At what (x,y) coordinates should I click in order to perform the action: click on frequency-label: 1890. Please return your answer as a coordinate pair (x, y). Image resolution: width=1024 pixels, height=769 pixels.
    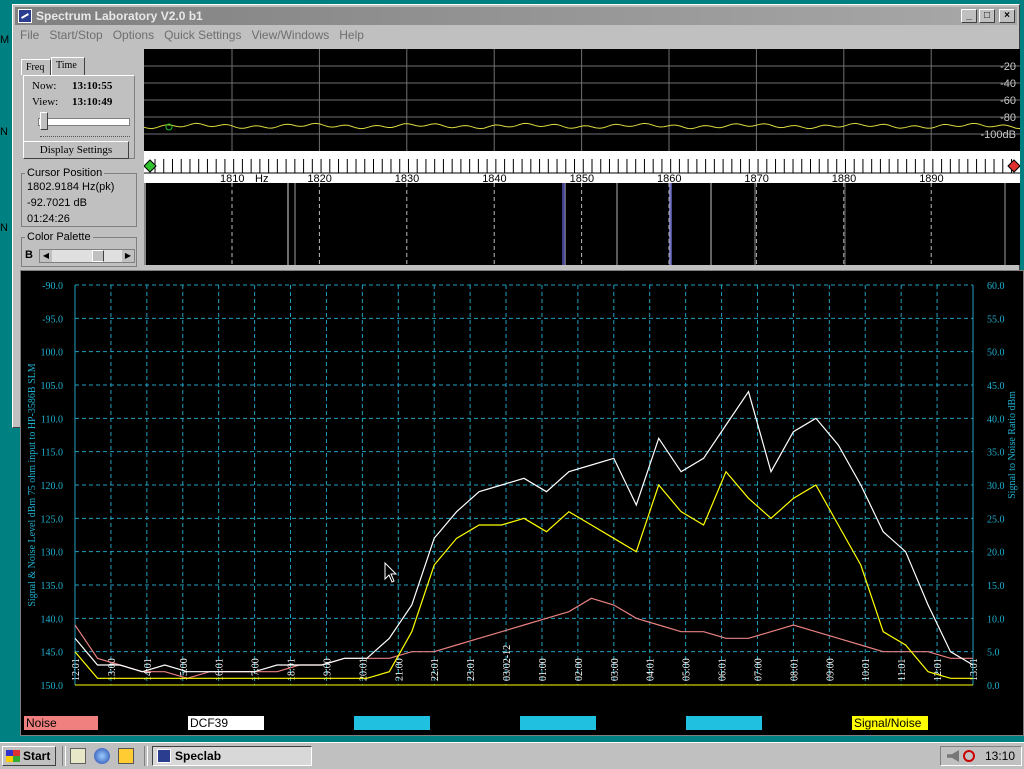
    Looking at the image, I should click on (931, 178).